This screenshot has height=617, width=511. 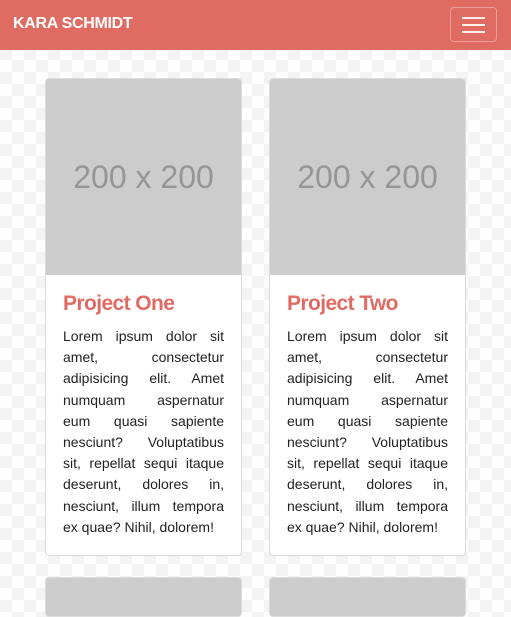 What do you see at coordinates (255, 25) in the screenshot?
I see `navbar: KARA SCHMIDT` at bounding box center [255, 25].